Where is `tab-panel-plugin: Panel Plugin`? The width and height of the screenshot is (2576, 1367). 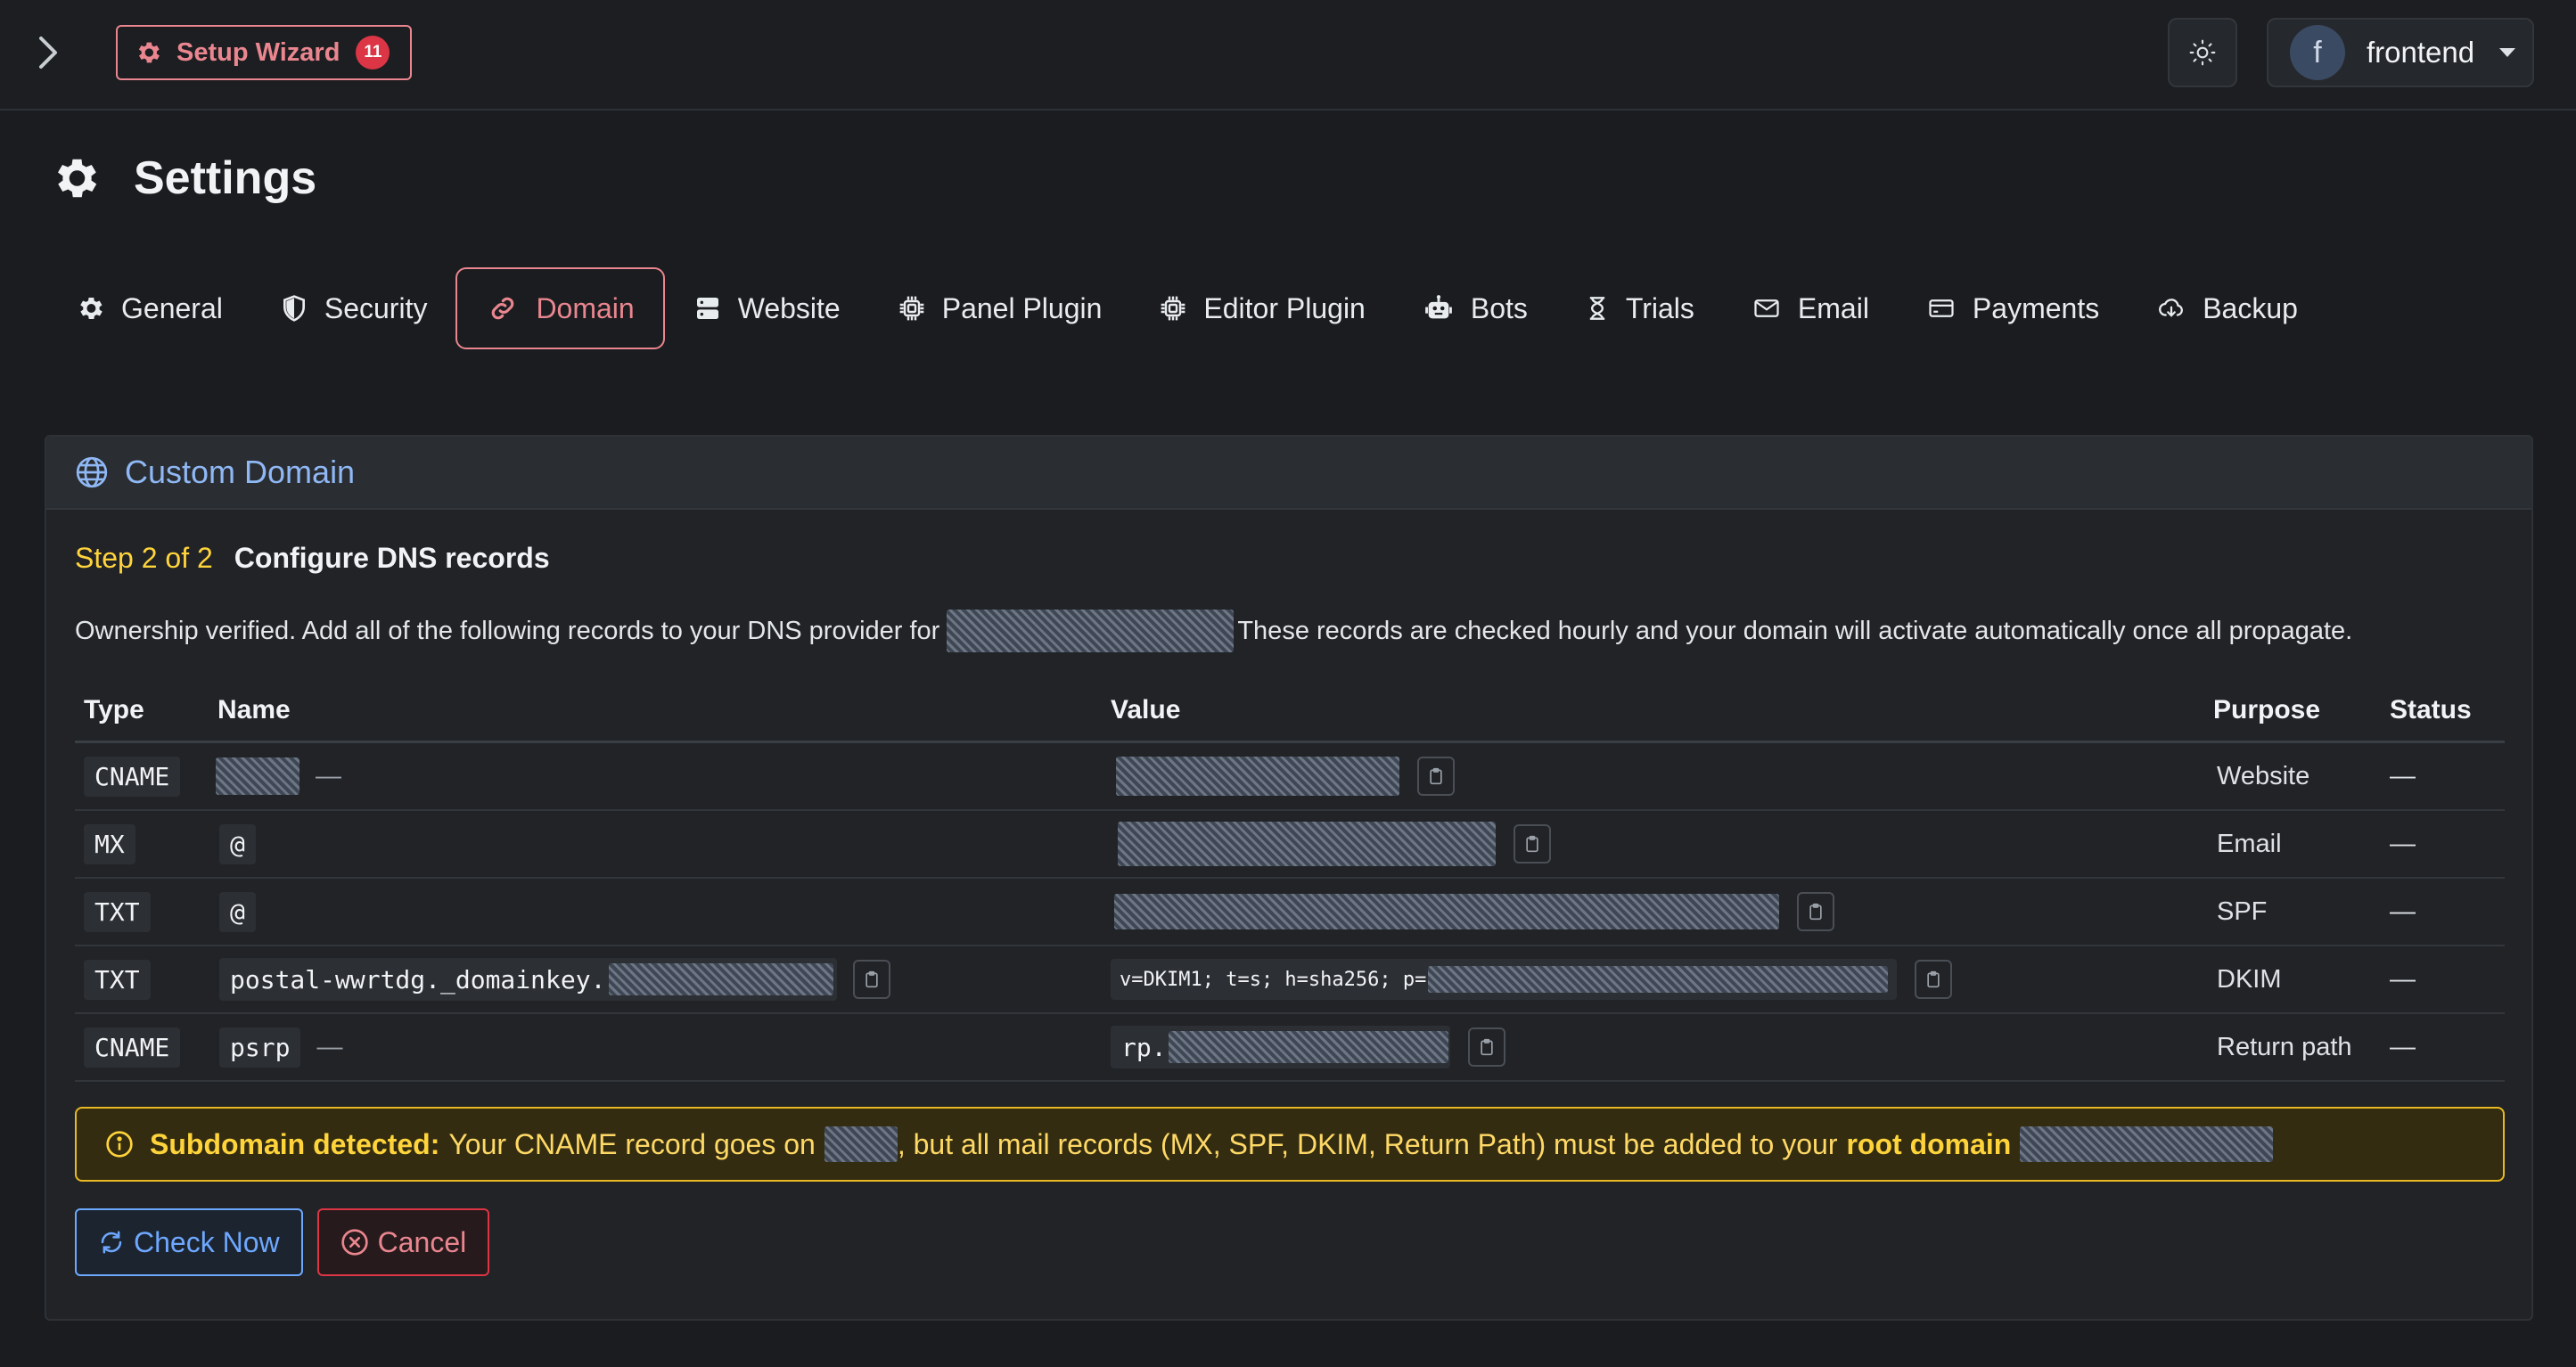
tab-panel-plugin: Panel Plugin is located at coordinates (1000, 308).